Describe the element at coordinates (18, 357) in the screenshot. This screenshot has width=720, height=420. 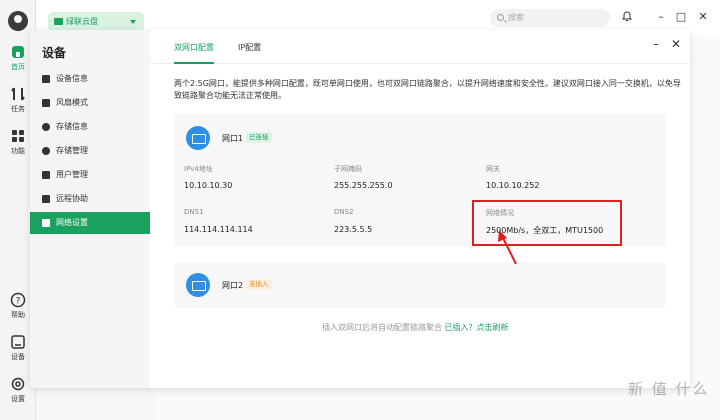
I see `rail-device-label: 设备` at that location.